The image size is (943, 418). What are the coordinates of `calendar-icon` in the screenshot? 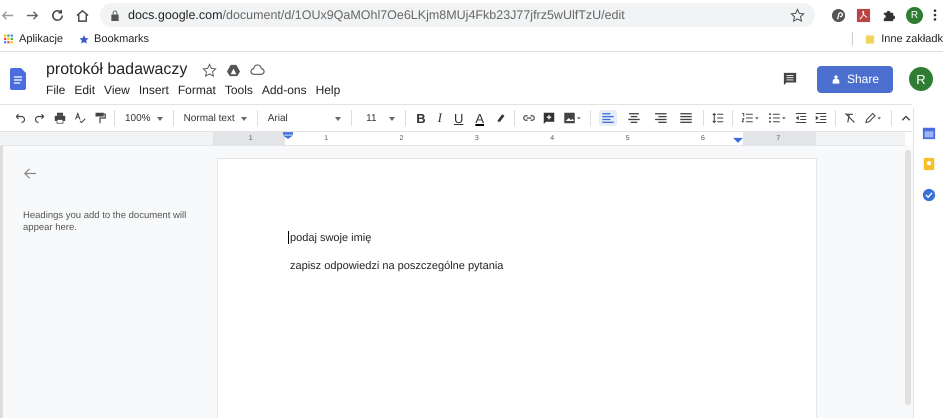 It's located at (929, 133).